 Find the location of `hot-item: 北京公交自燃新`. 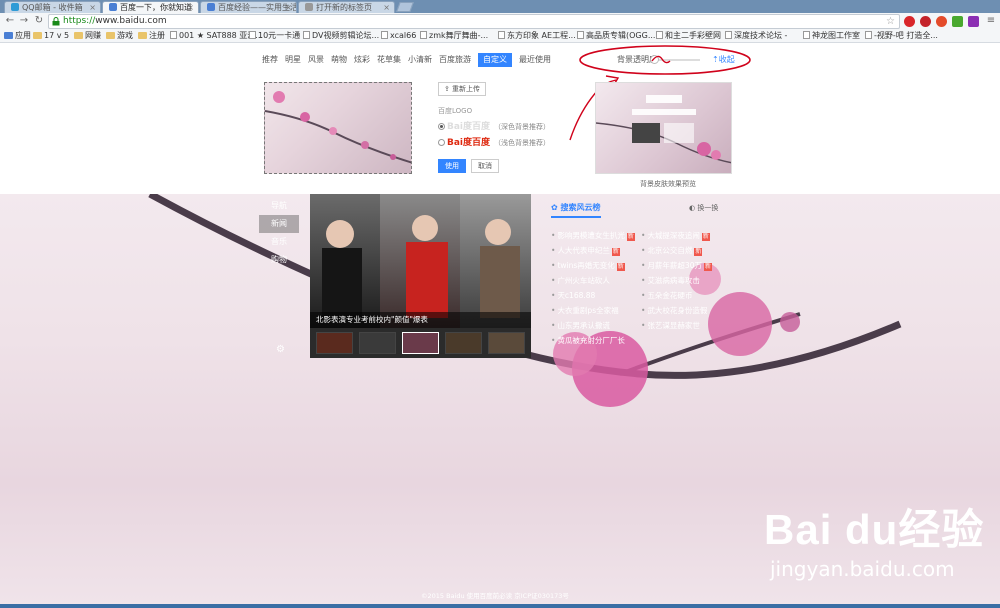

hot-item: 北京公交自燃新 is located at coordinates (685, 250).